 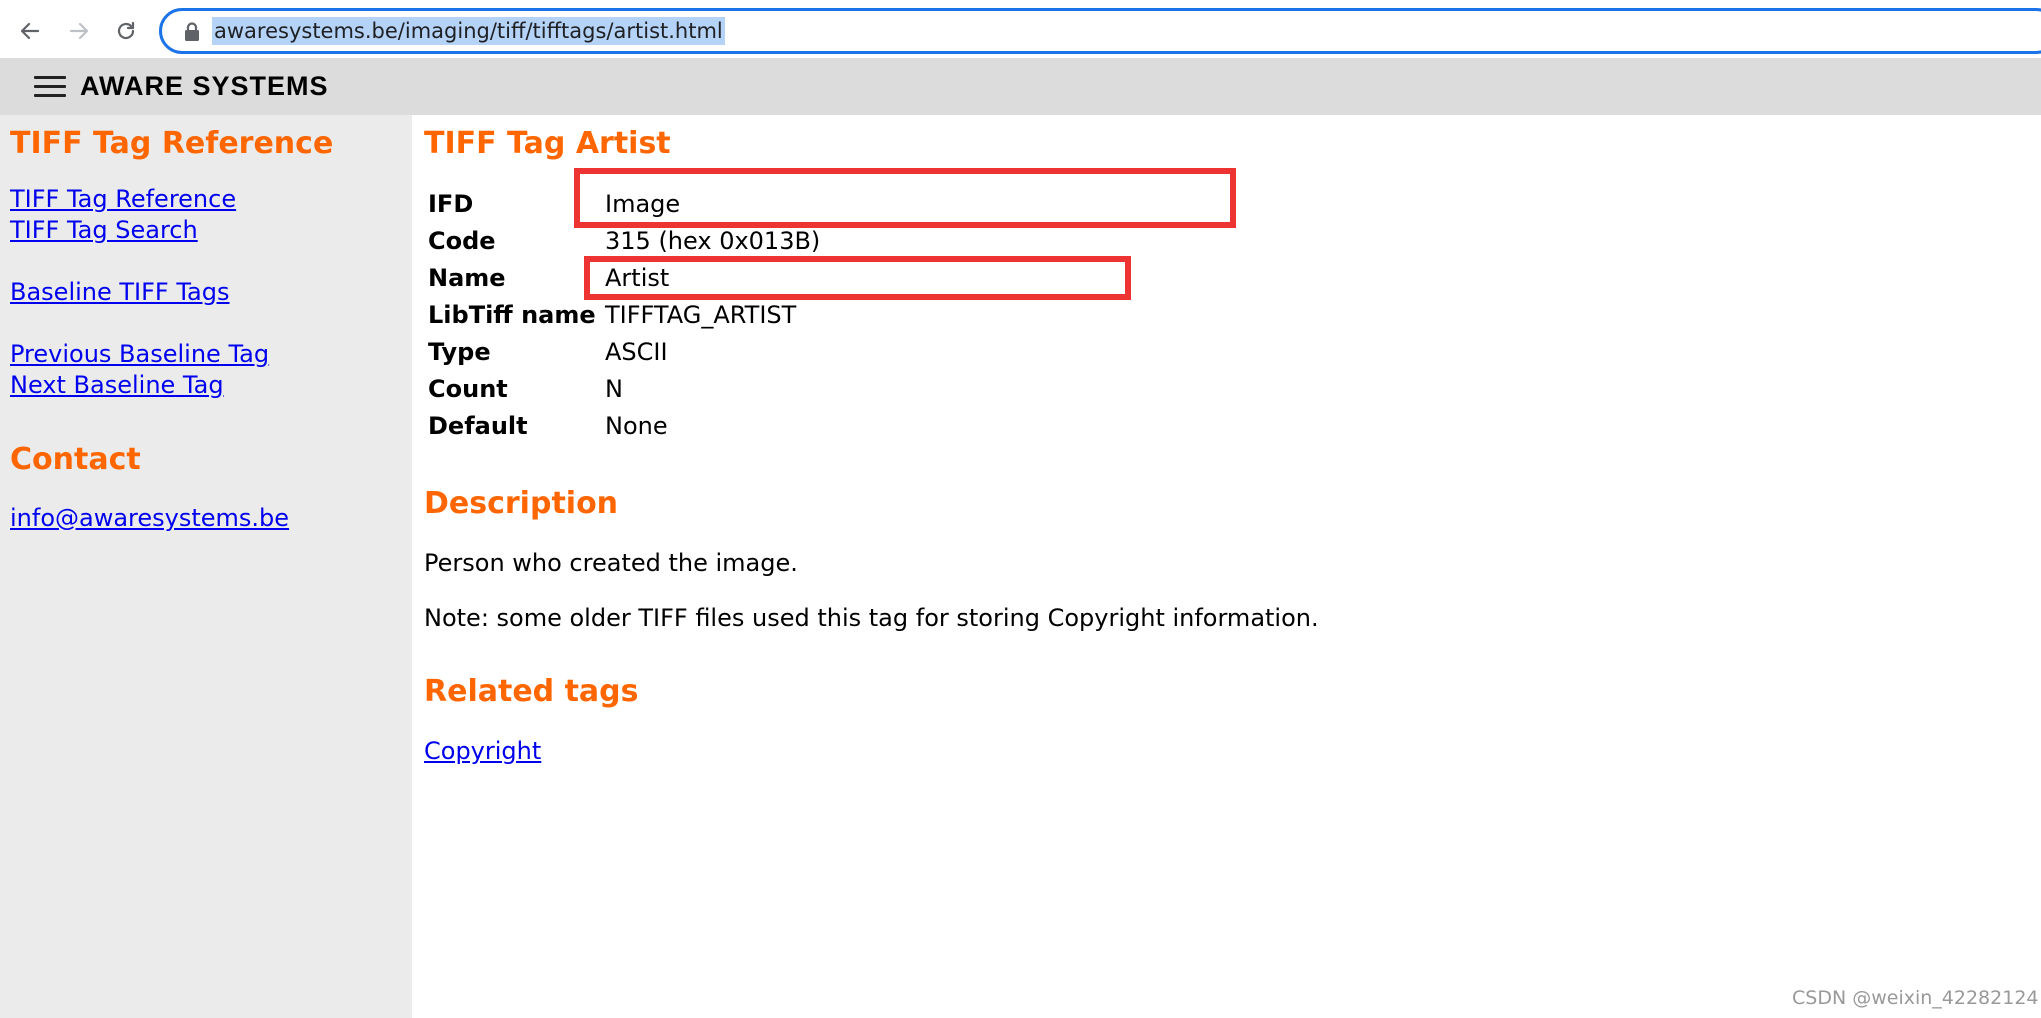 I want to click on property-value: TIFFTAG_ARTIST, so click(x=701, y=315).